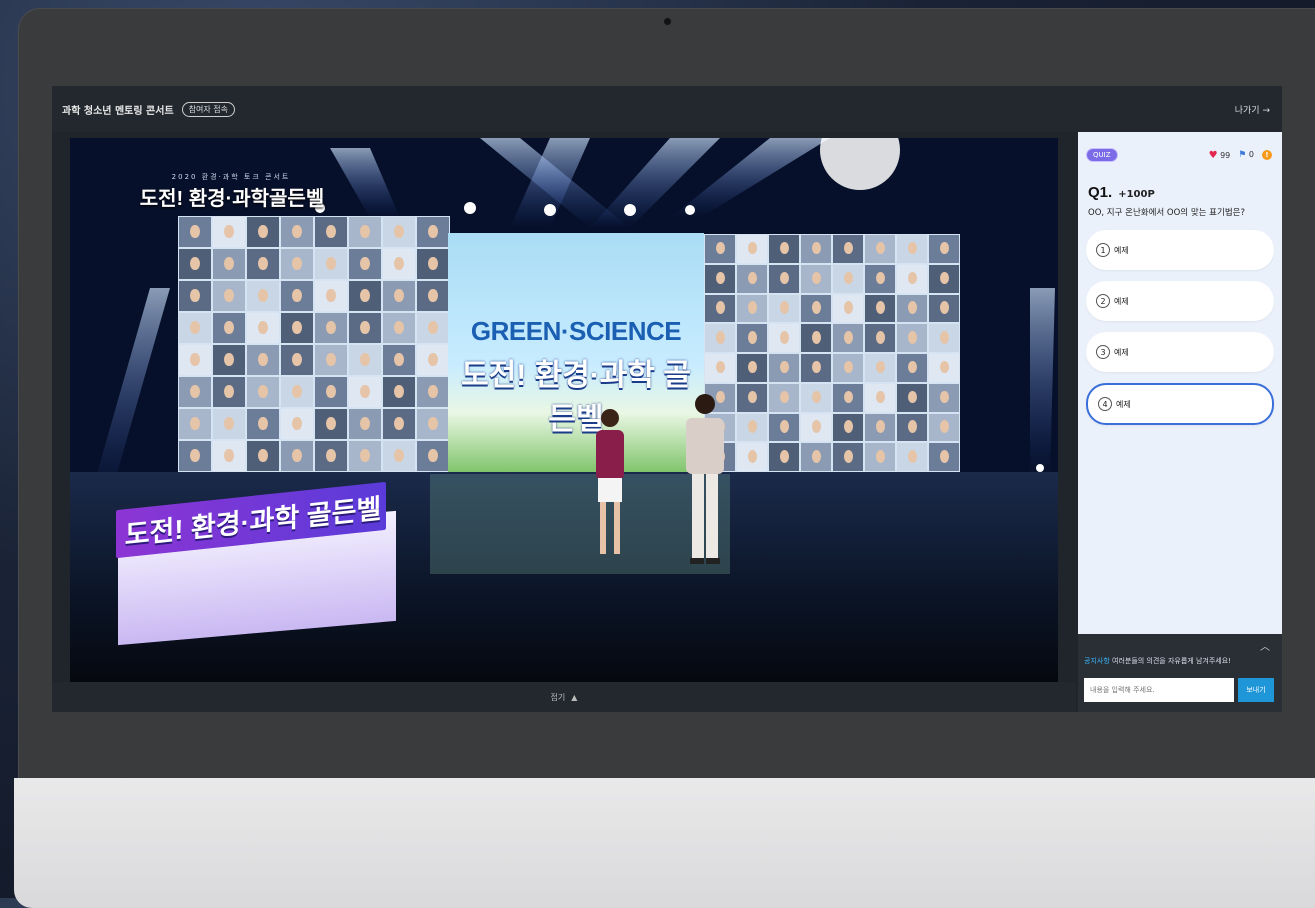 The width and height of the screenshot is (1315, 908). What do you see at coordinates (1103, 250) in the screenshot?
I see `answer-number: 1` at bounding box center [1103, 250].